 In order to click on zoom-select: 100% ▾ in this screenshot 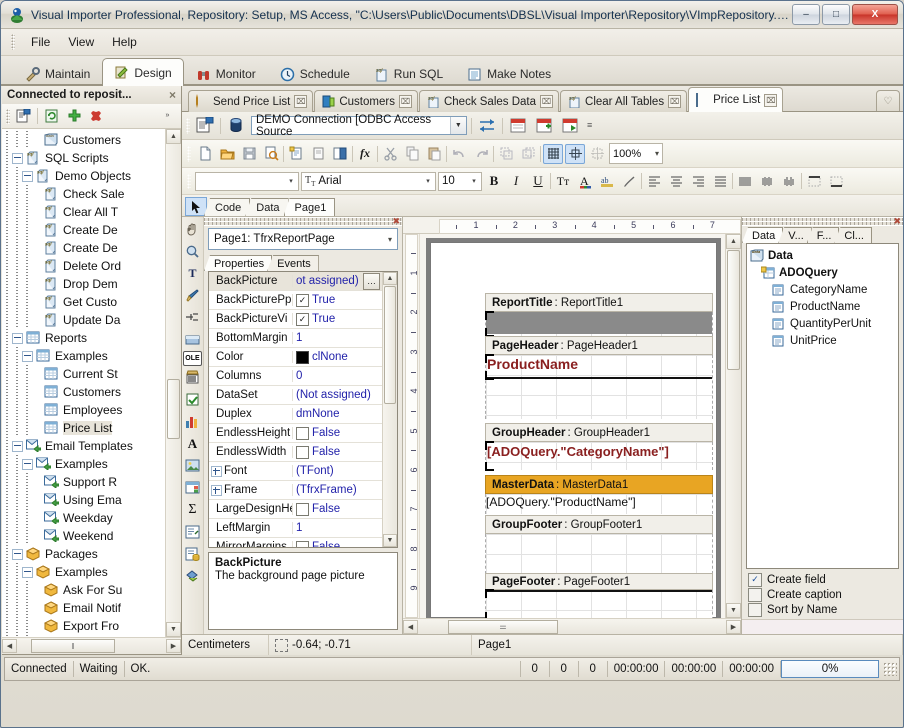, I will do `click(636, 153)`.